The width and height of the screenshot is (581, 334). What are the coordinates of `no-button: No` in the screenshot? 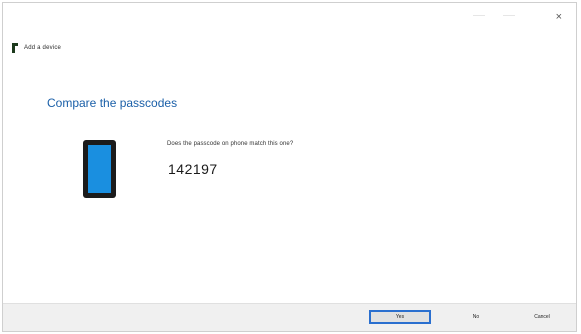 It's located at (476, 317).